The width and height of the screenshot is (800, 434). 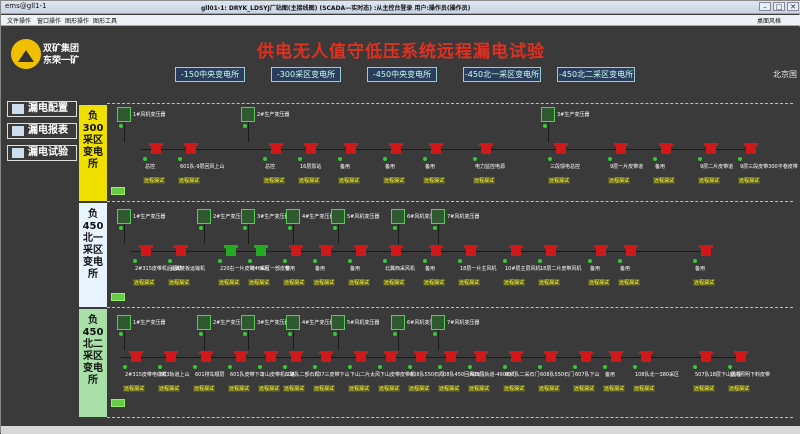 What do you see at coordinates (306, 74) in the screenshot?
I see `substation-button: -300采区变电所` at bounding box center [306, 74].